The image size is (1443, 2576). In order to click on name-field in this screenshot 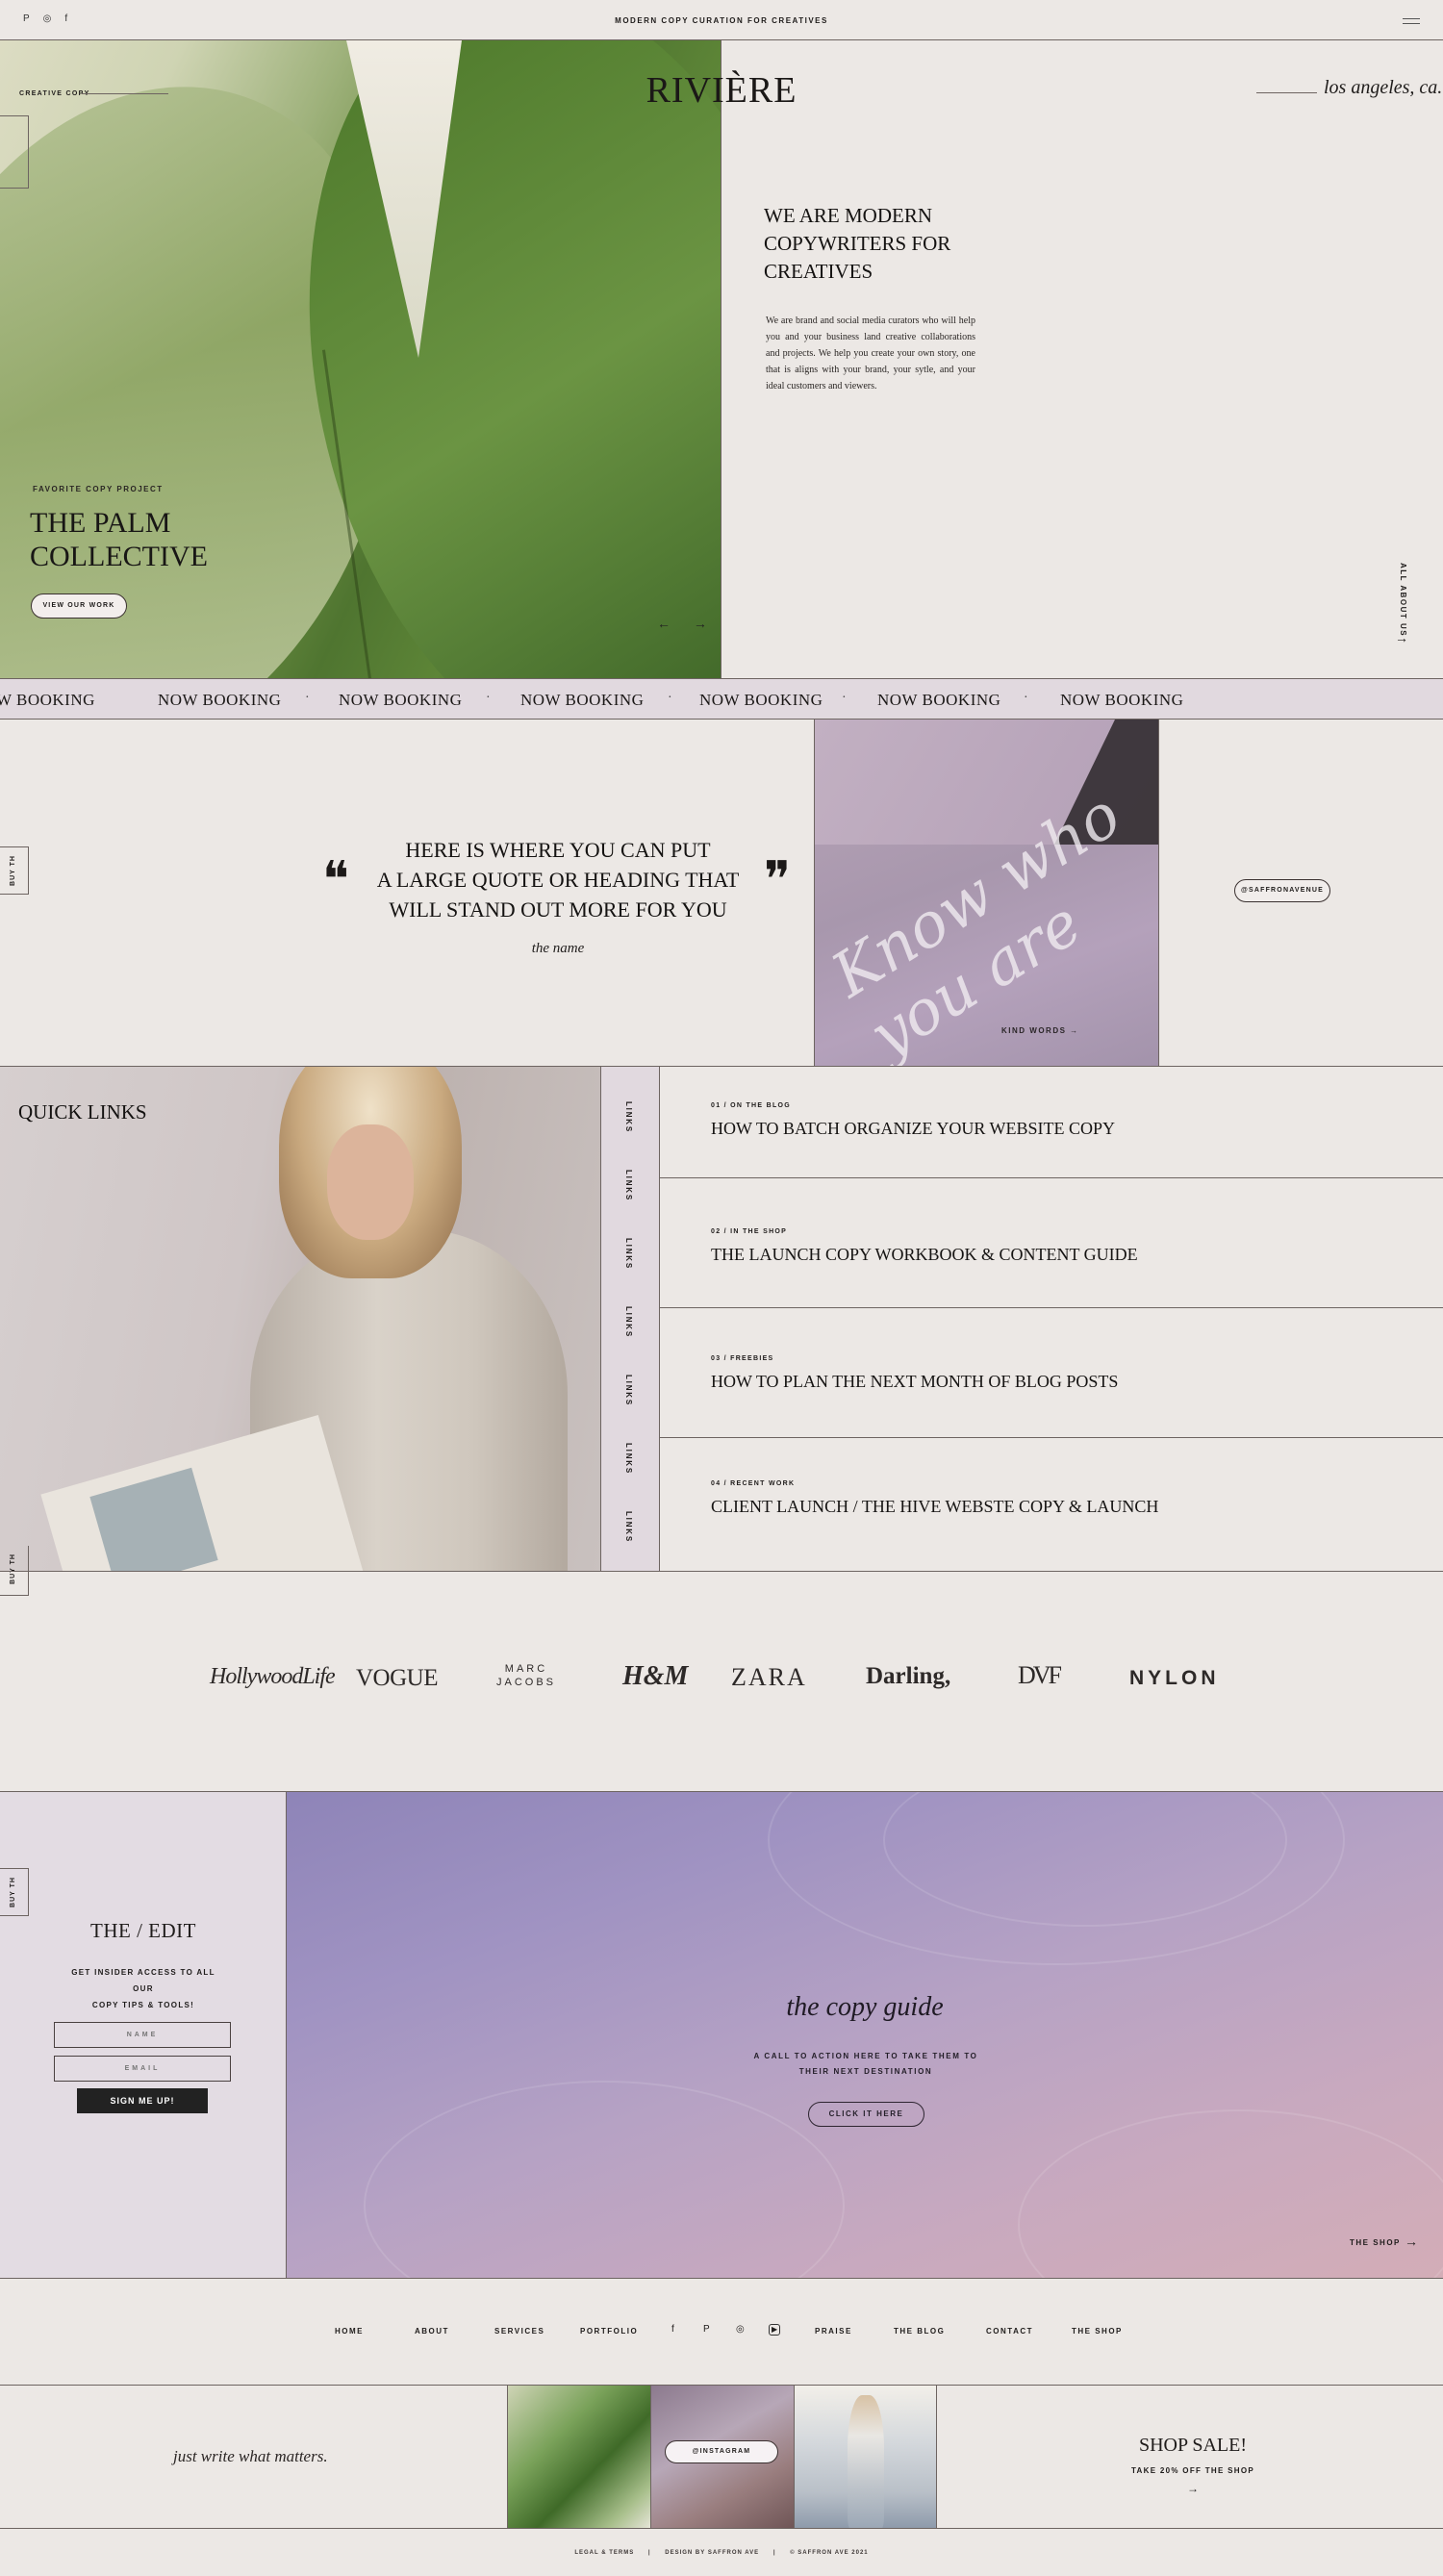, I will do `click(142, 2035)`.